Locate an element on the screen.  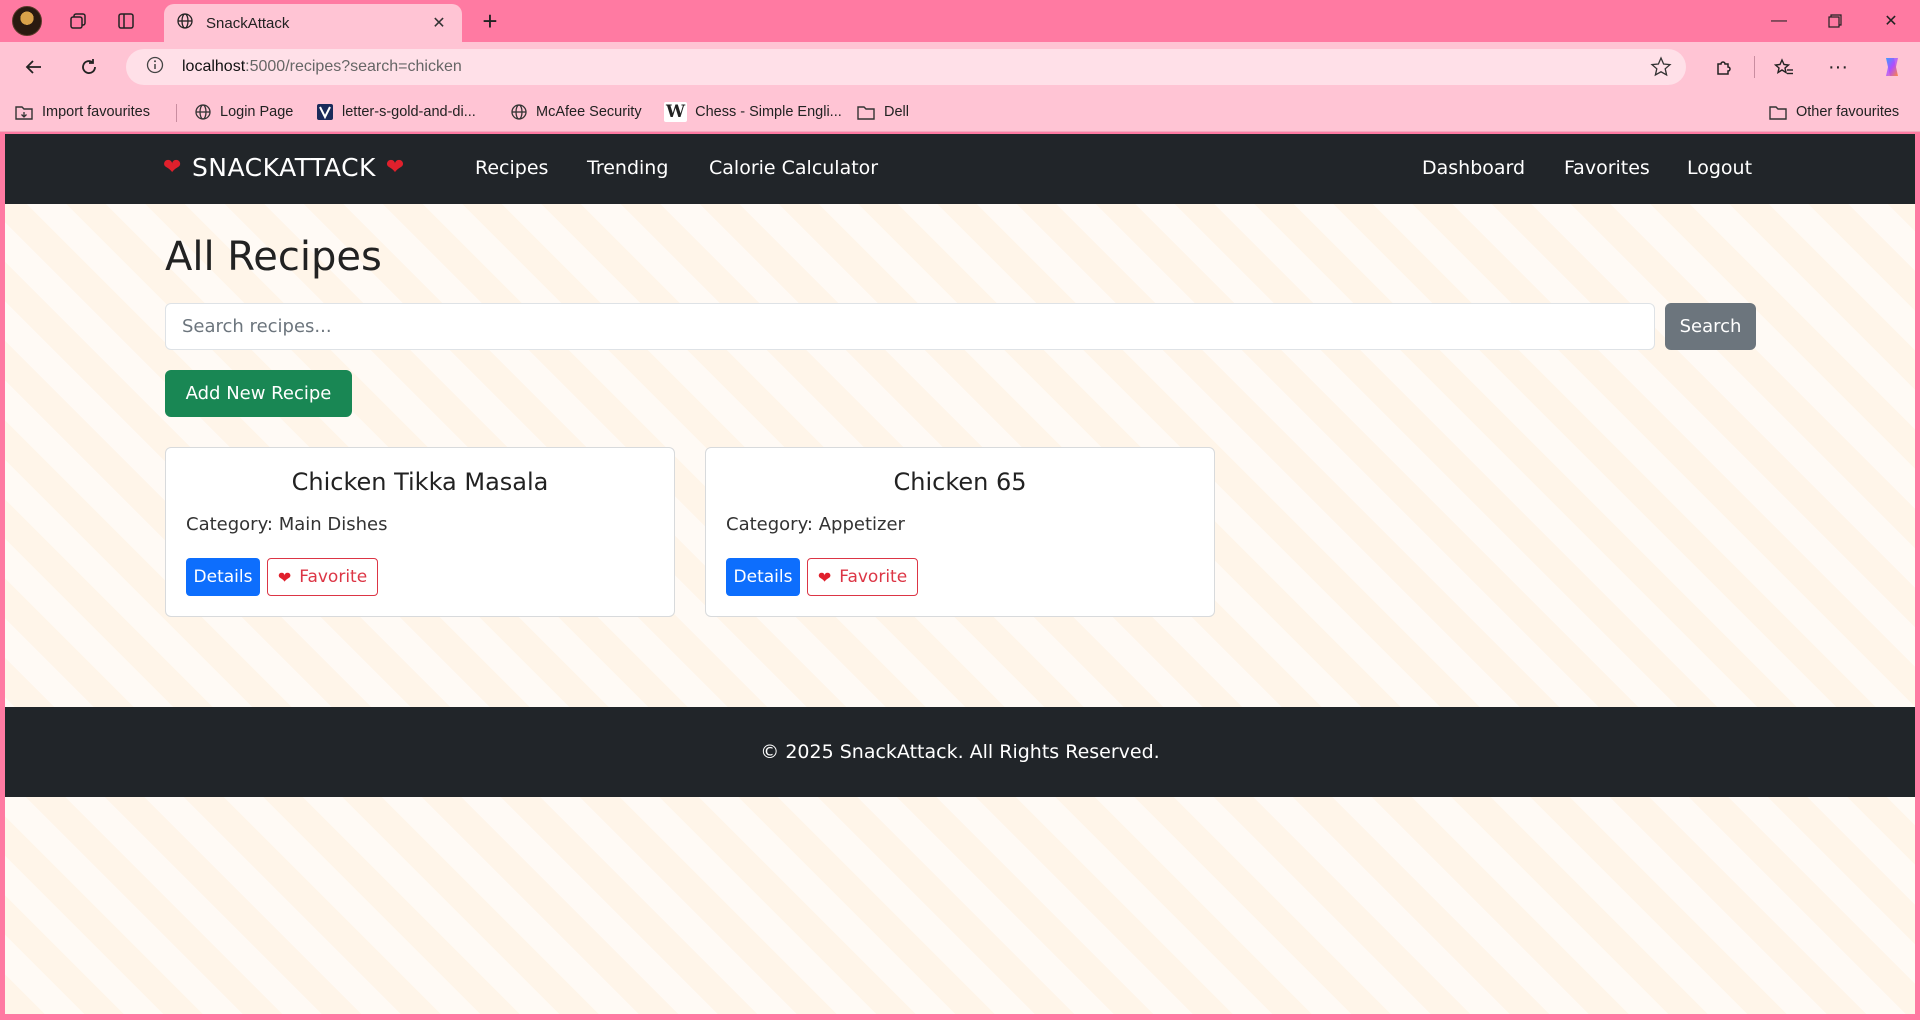
browser-tab: SnackAttack ✕ is located at coordinates (313, 23).